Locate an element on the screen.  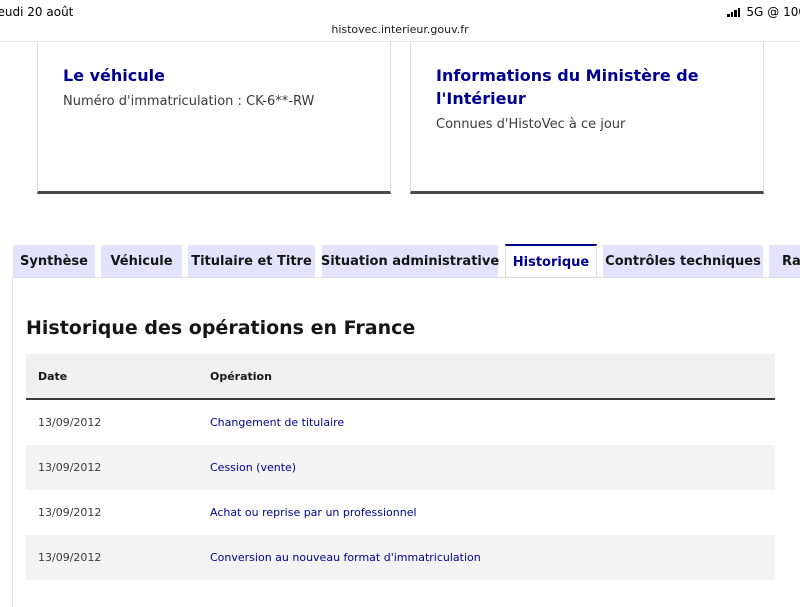
tab-vehicule: Véhicule is located at coordinates (141, 261).